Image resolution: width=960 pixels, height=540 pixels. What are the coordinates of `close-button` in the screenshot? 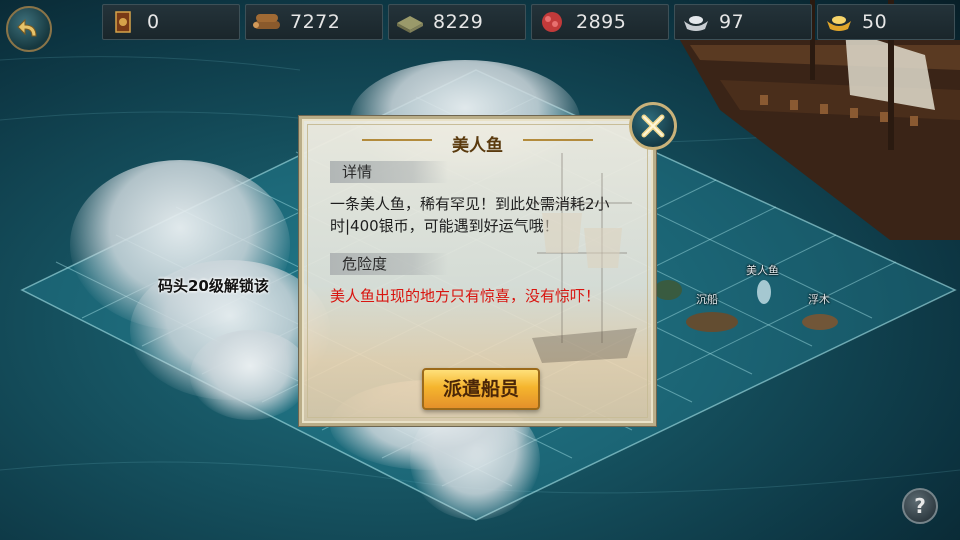 It's located at (653, 126).